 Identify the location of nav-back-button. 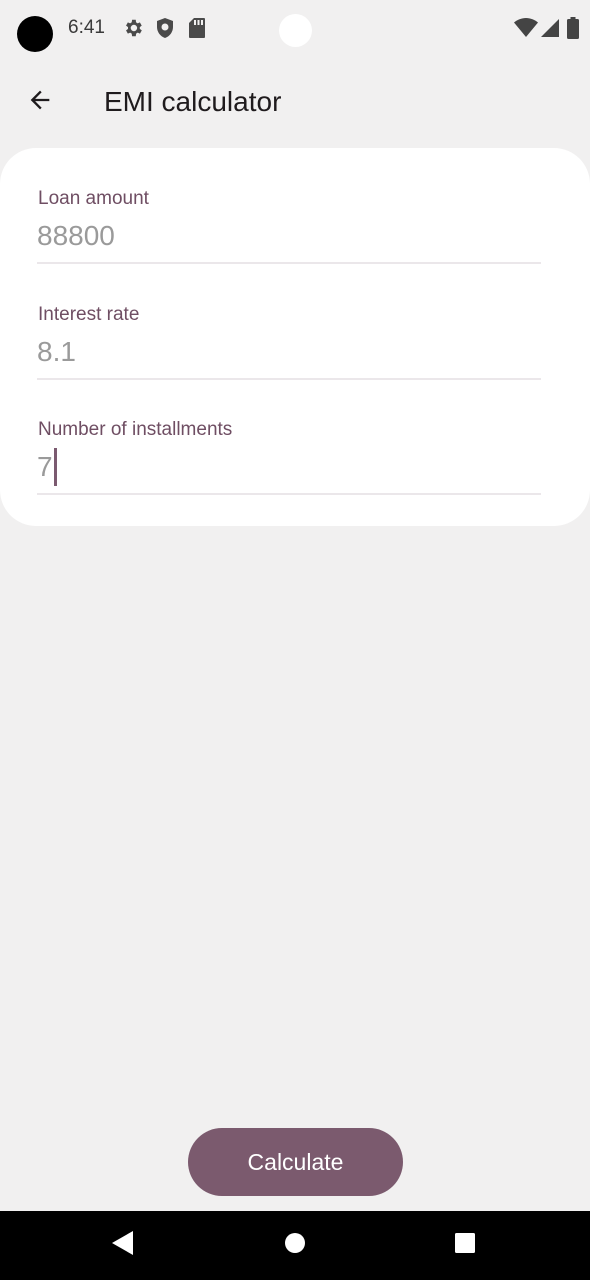
(123, 1245).